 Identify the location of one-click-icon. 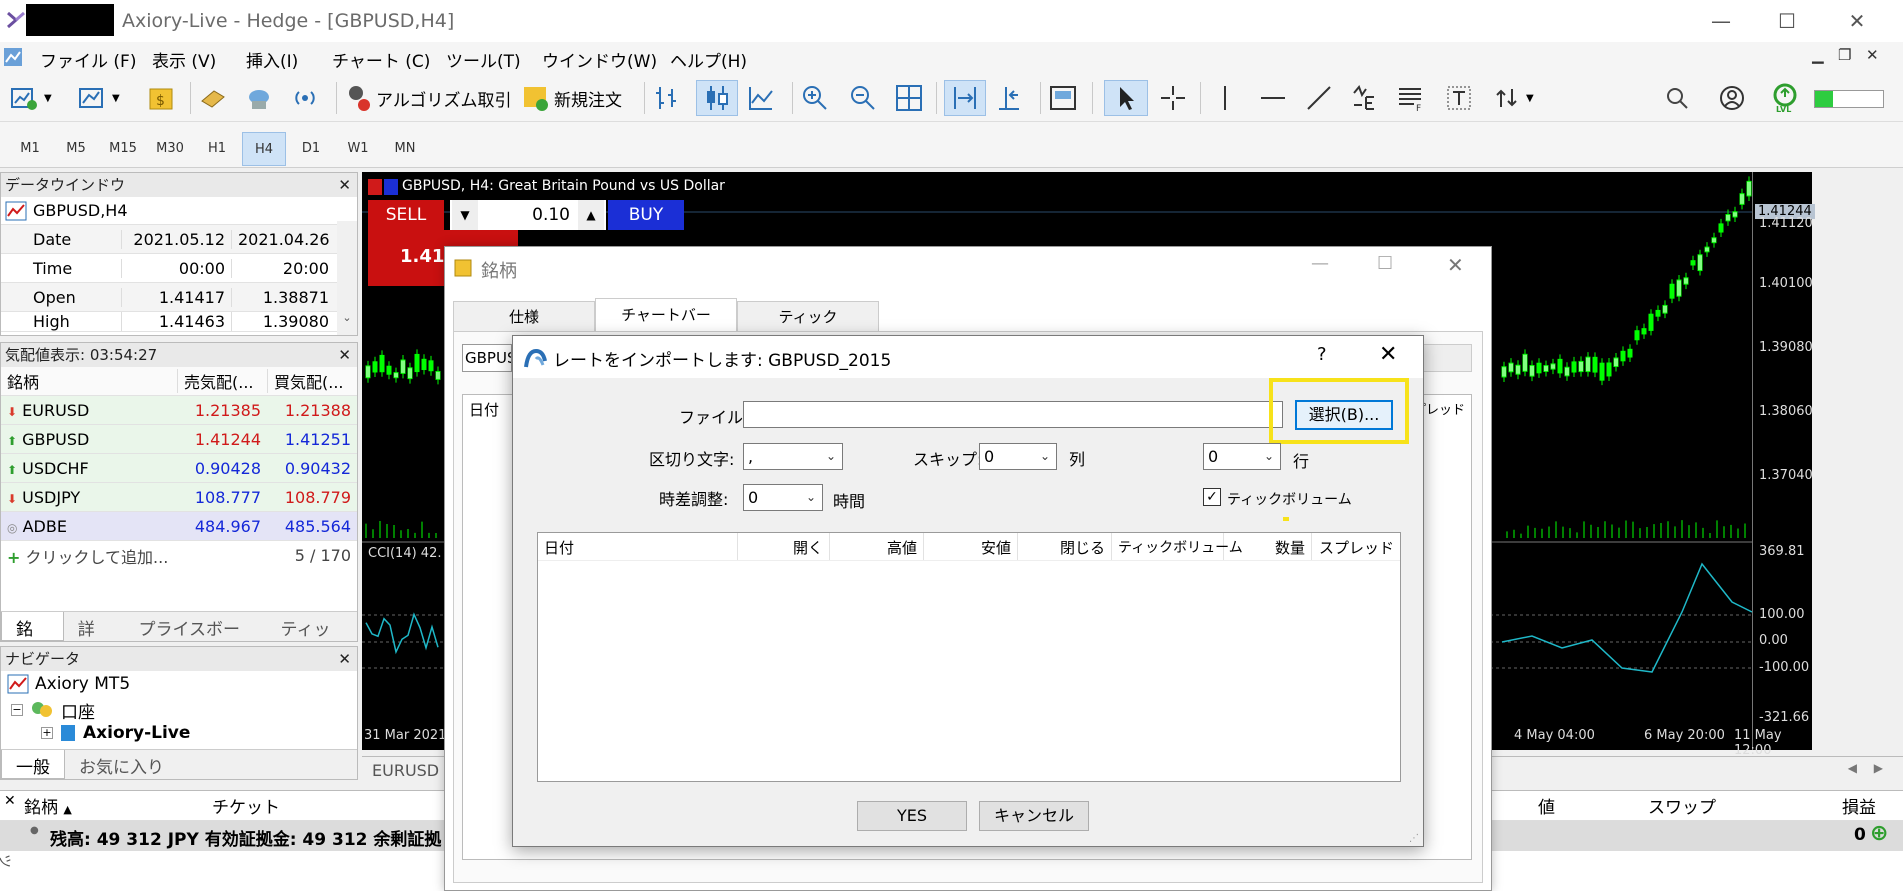
(384, 187).